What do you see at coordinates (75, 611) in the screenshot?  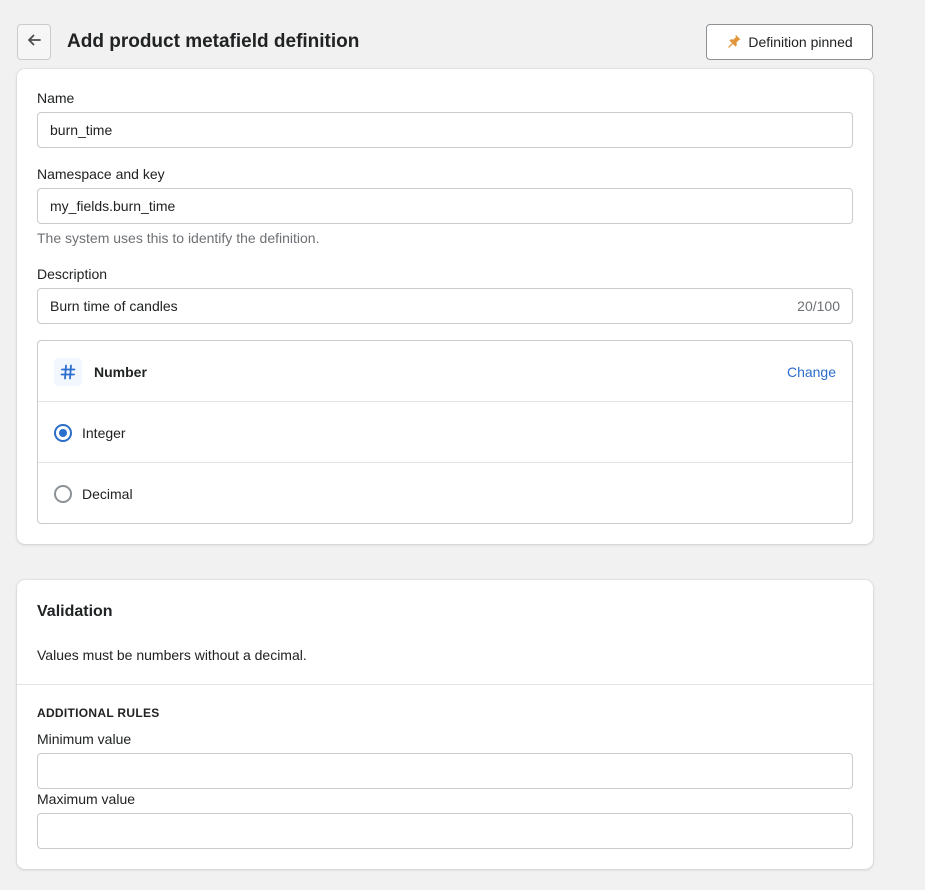 I see `validation-title: Validation` at bounding box center [75, 611].